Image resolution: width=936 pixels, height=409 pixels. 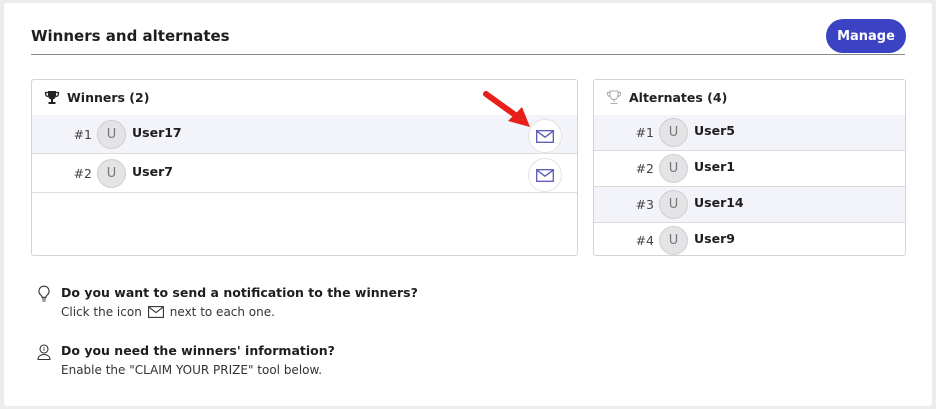 What do you see at coordinates (222, 312) in the screenshot?
I see `notify-suffix: next to each one.` at bounding box center [222, 312].